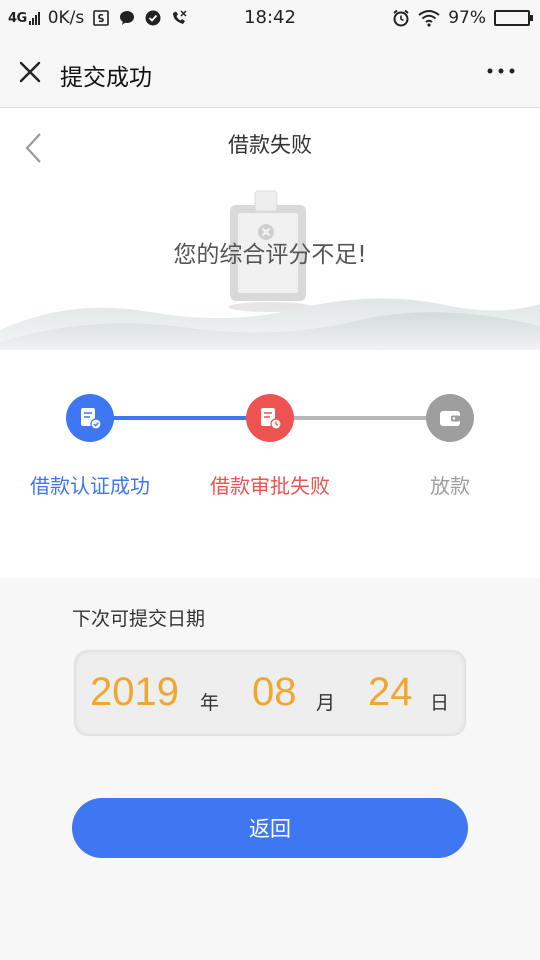 The image size is (540, 960). Describe the element at coordinates (274, 692) in the screenshot. I see `date-month: 08` at that location.